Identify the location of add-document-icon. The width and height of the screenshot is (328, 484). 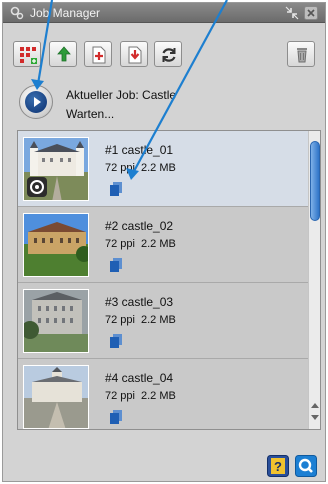
(99, 55).